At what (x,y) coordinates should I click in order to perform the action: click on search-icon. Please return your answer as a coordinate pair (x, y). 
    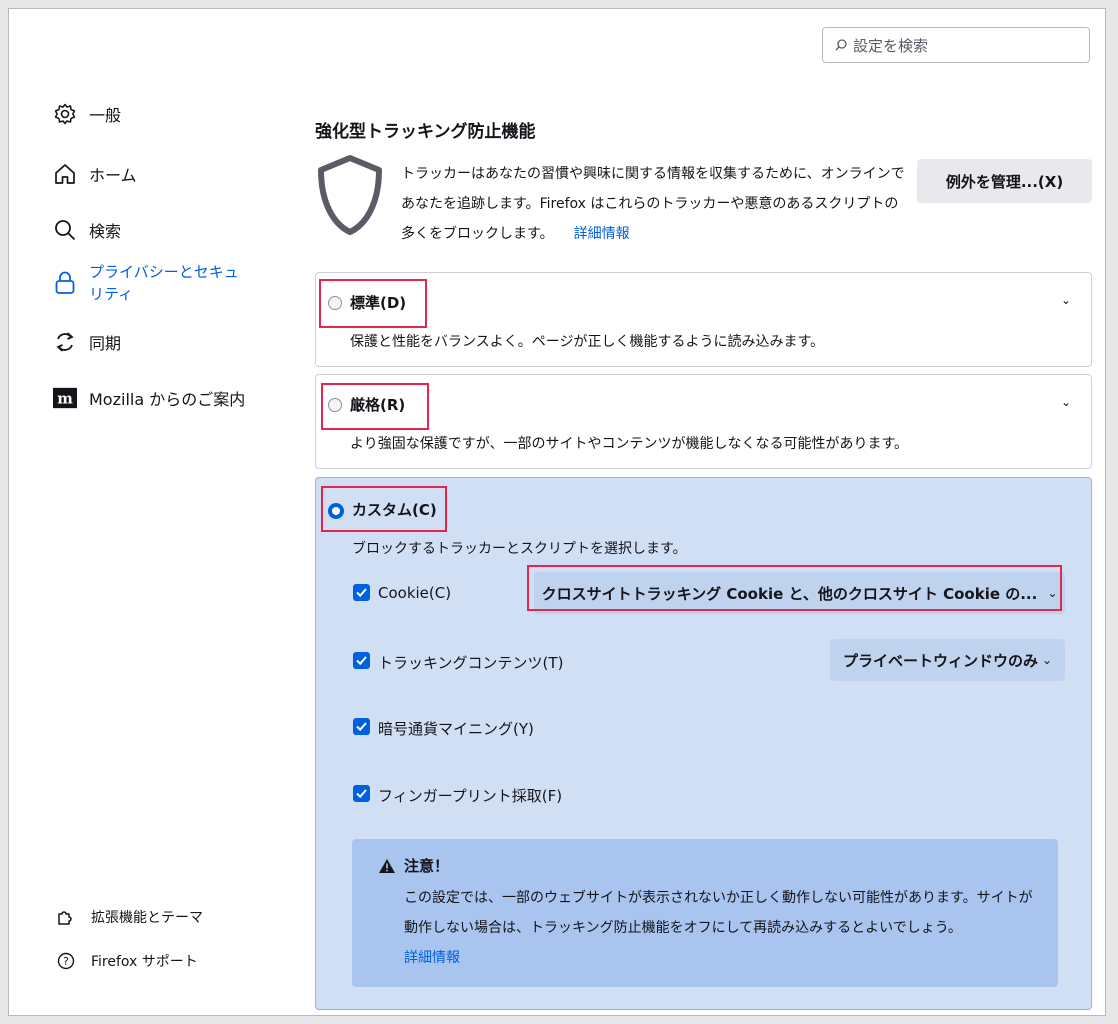
    Looking at the image, I should click on (841, 45).